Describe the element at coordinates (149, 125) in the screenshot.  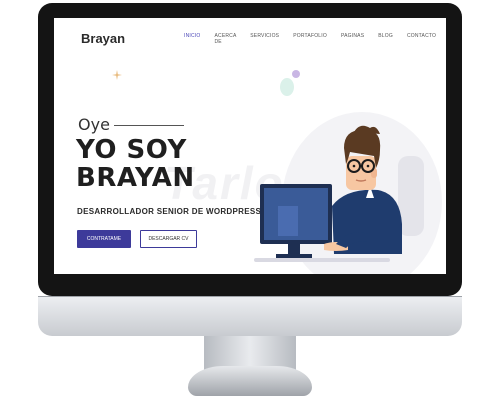
I see `greeting-divider` at that location.